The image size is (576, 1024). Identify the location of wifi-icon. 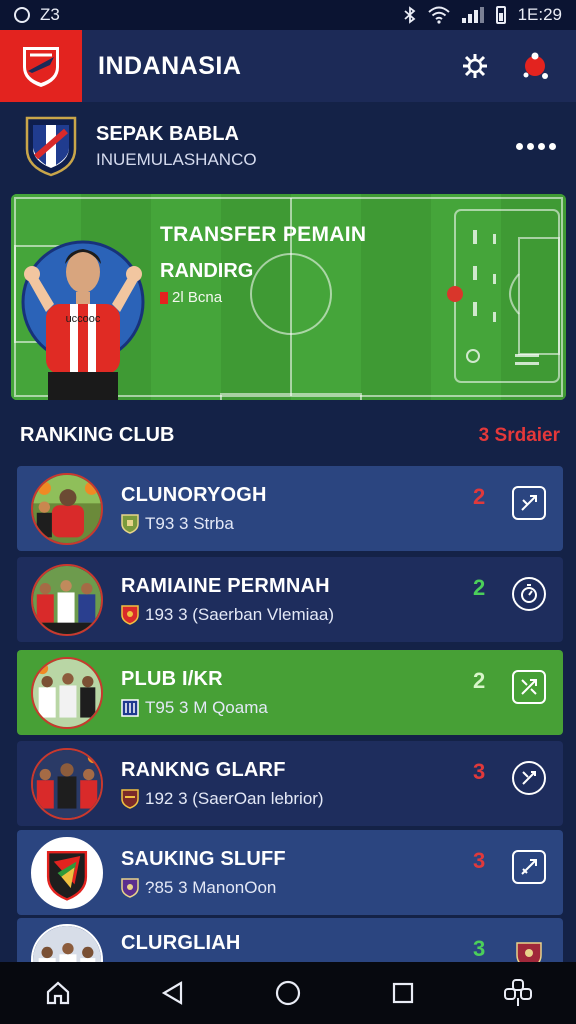
(438, 15).